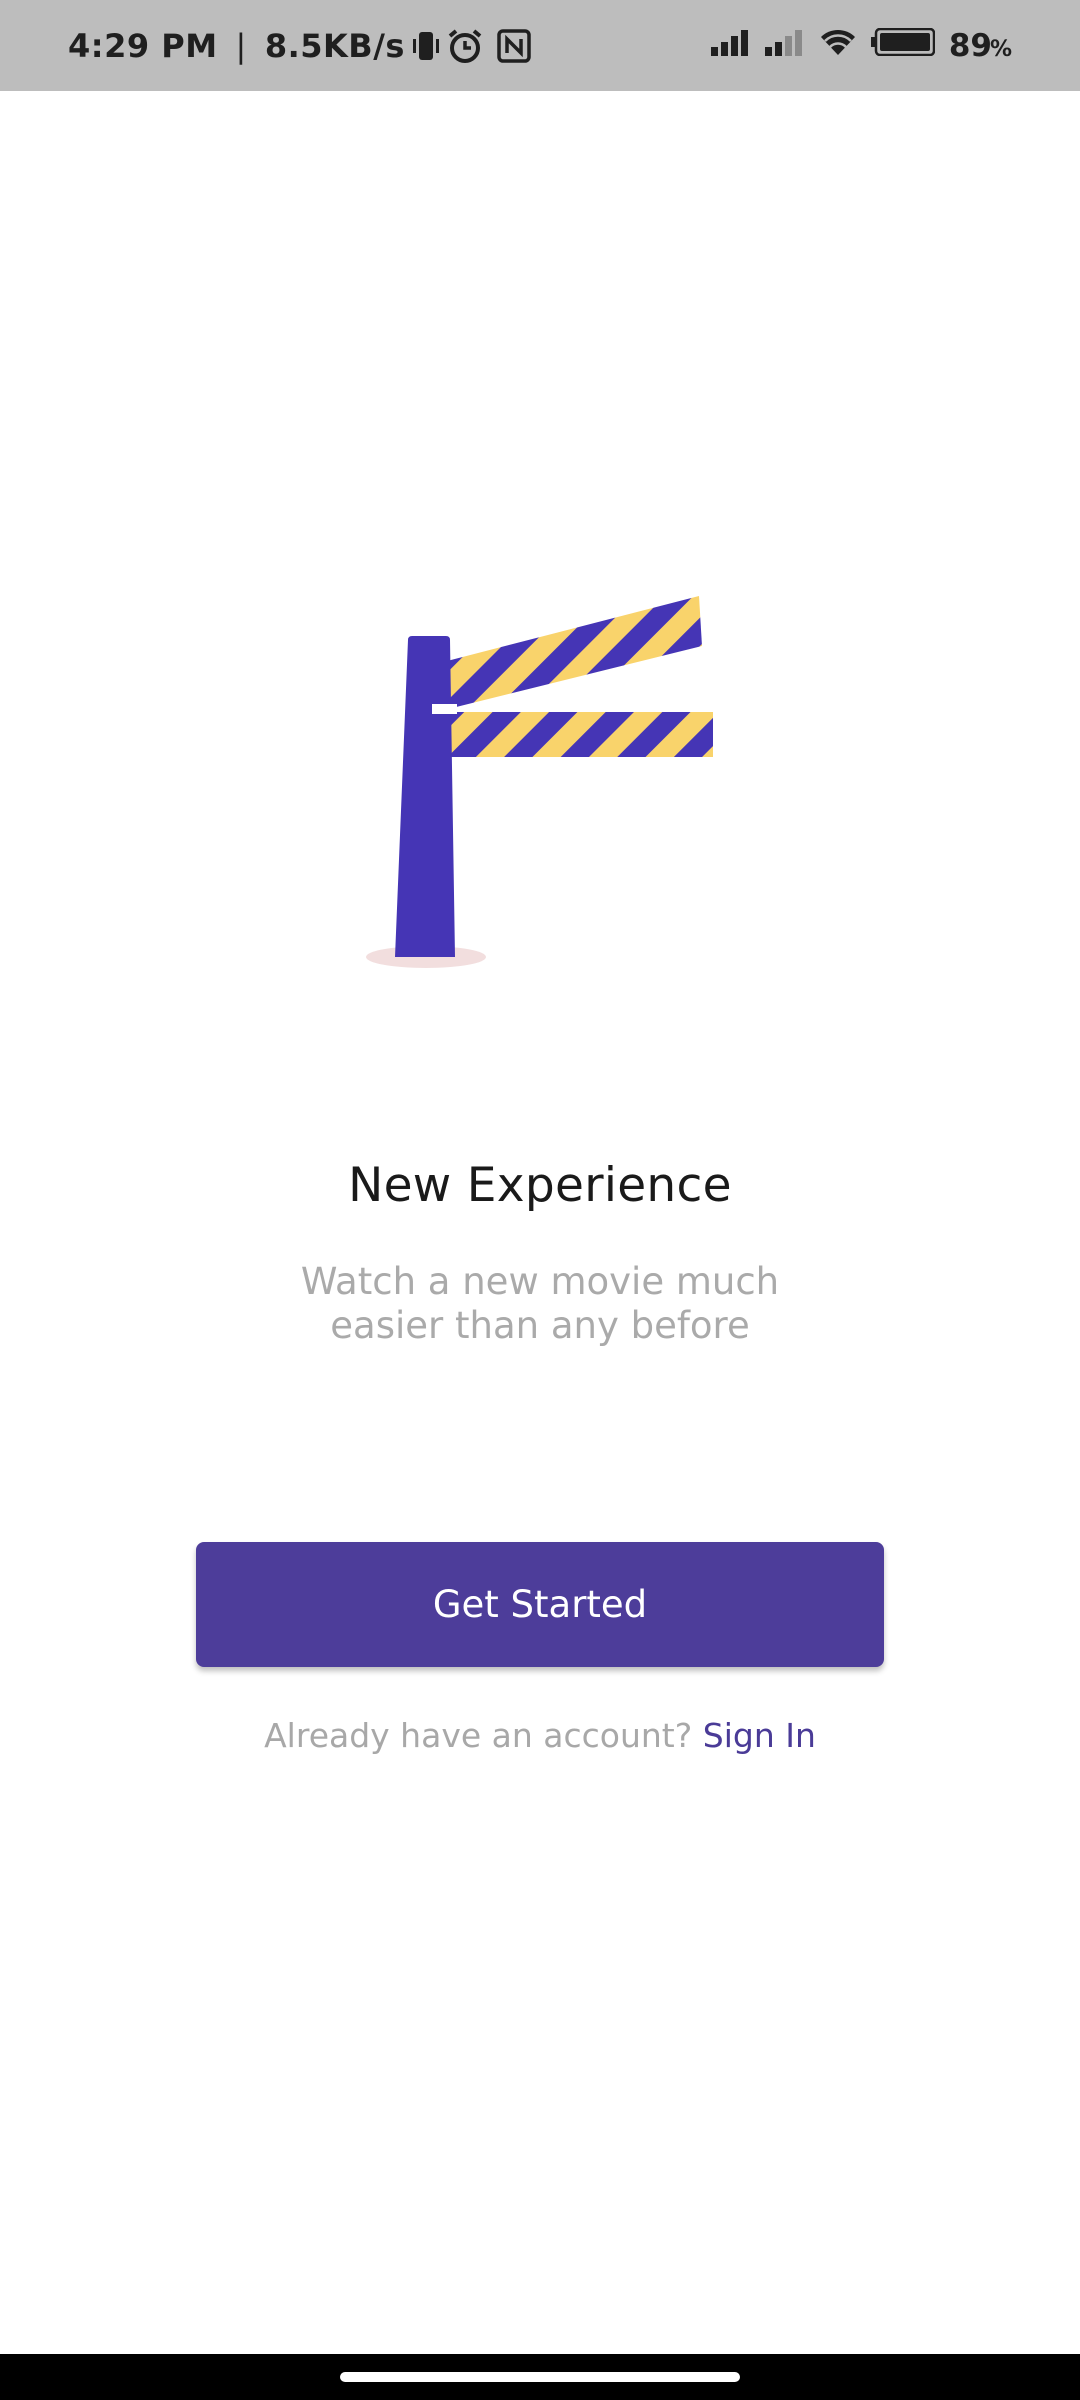  What do you see at coordinates (784, 46) in the screenshot?
I see `signal-weak-icon` at bounding box center [784, 46].